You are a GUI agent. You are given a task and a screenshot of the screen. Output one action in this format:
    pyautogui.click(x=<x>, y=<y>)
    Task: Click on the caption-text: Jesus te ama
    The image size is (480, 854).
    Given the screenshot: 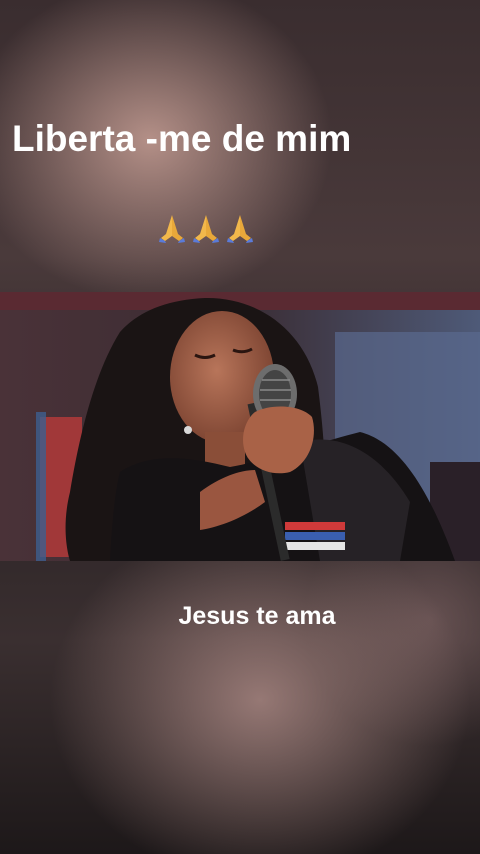 What is the action you would take?
    pyautogui.click(x=257, y=616)
    